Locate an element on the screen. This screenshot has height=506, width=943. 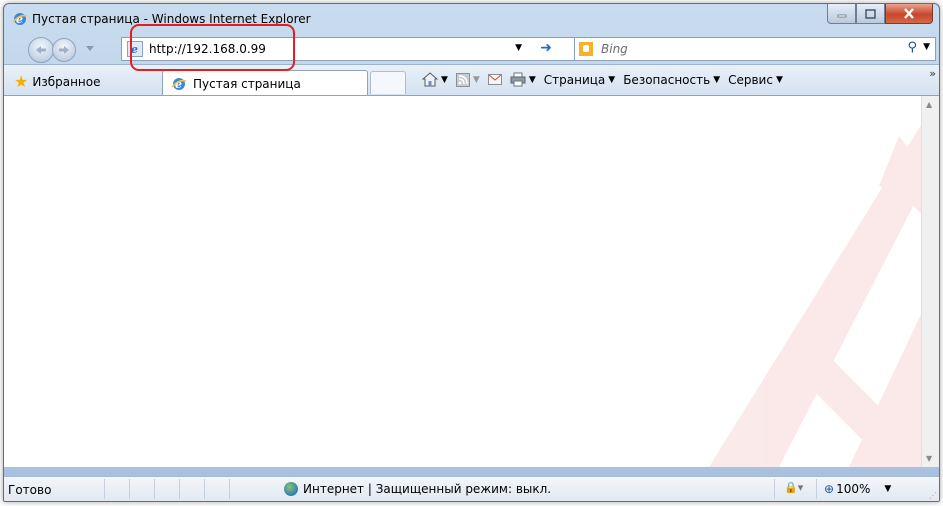
home-icon is located at coordinates (430, 79).